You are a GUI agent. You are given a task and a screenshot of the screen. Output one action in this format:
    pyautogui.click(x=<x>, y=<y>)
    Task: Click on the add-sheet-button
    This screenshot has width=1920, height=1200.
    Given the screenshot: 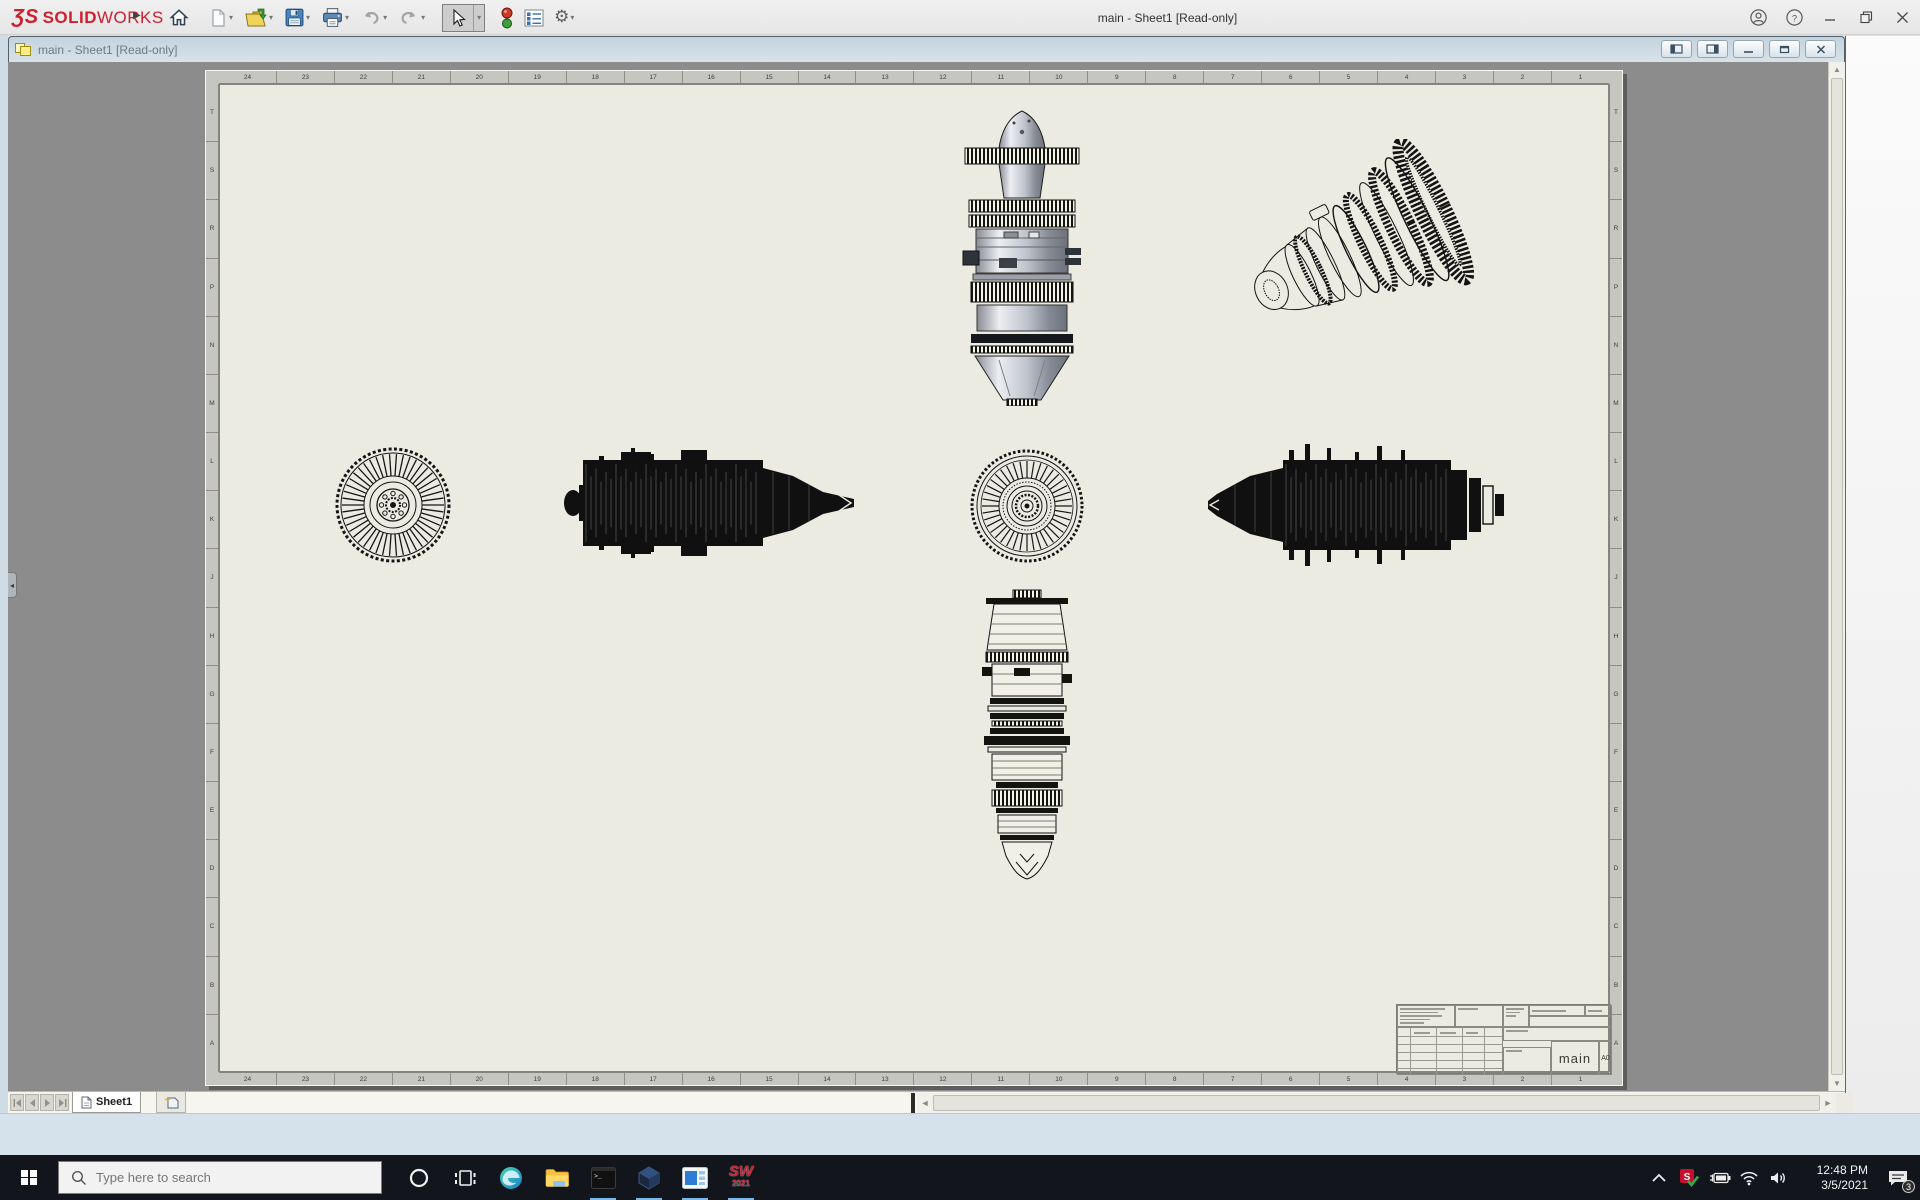 What is the action you would take?
    pyautogui.click(x=171, y=1102)
    